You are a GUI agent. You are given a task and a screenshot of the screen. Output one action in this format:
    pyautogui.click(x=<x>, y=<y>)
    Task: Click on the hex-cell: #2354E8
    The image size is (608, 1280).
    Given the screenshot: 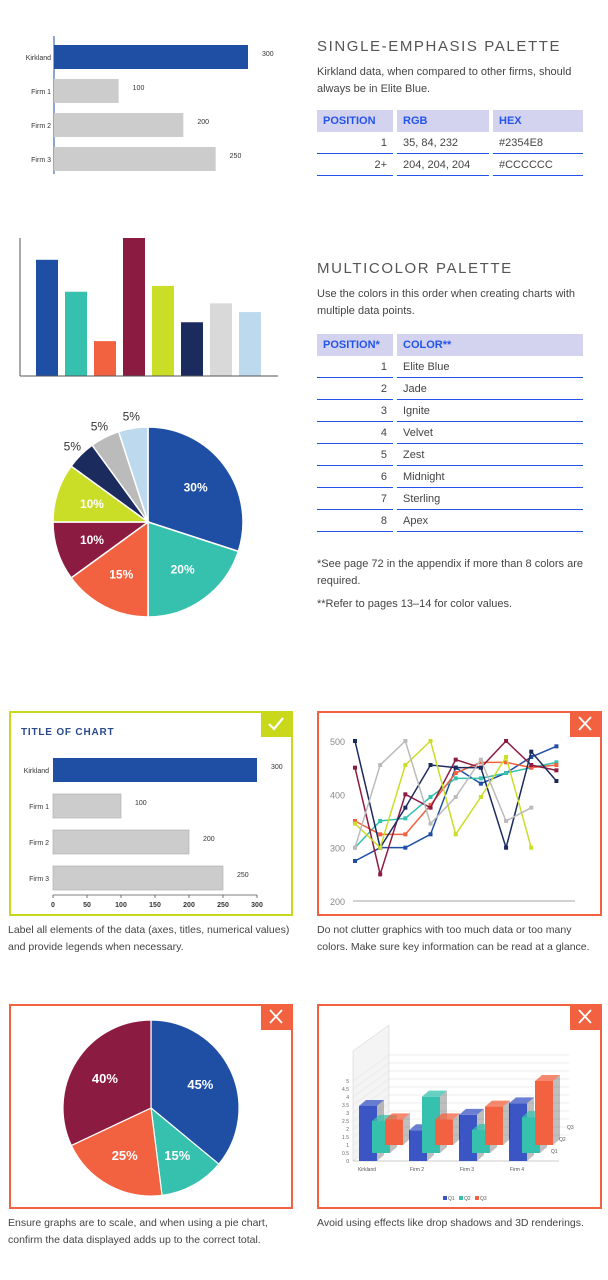 What is the action you would take?
    pyautogui.click(x=538, y=143)
    